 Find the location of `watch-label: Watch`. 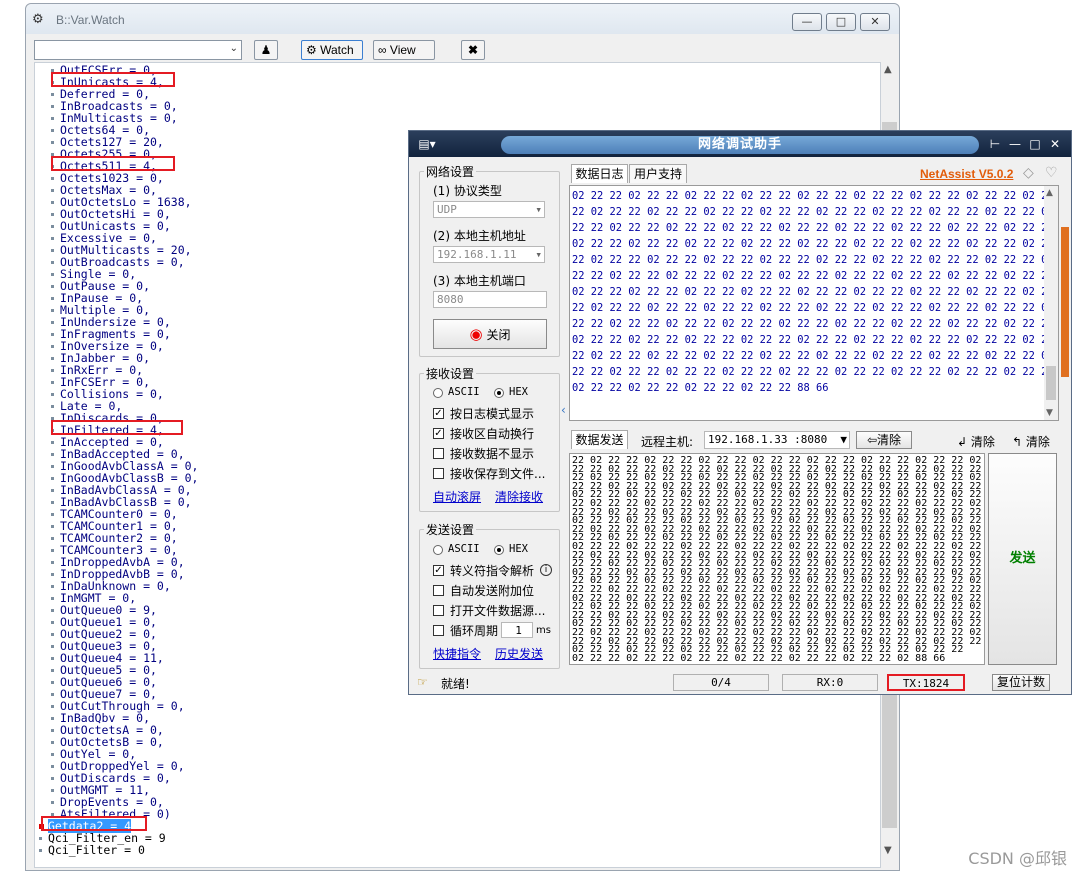

watch-label: Watch is located at coordinates (337, 50).